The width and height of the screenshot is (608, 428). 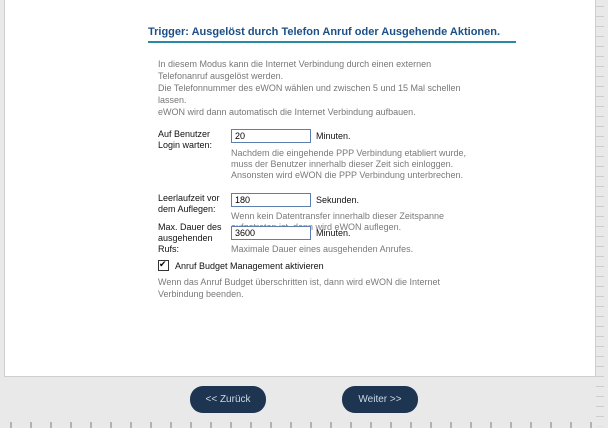 What do you see at coordinates (271, 233) in the screenshot?
I see `max-duration-input` at bounding box center [271, 233].